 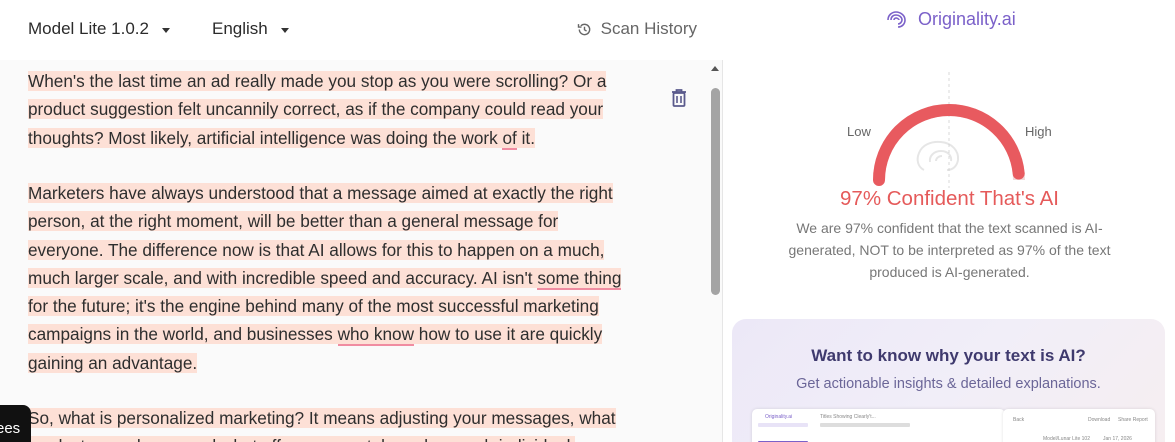 I want to click on preview-model: Model/Lunar Lite 102, so click(x=1066, y=439).